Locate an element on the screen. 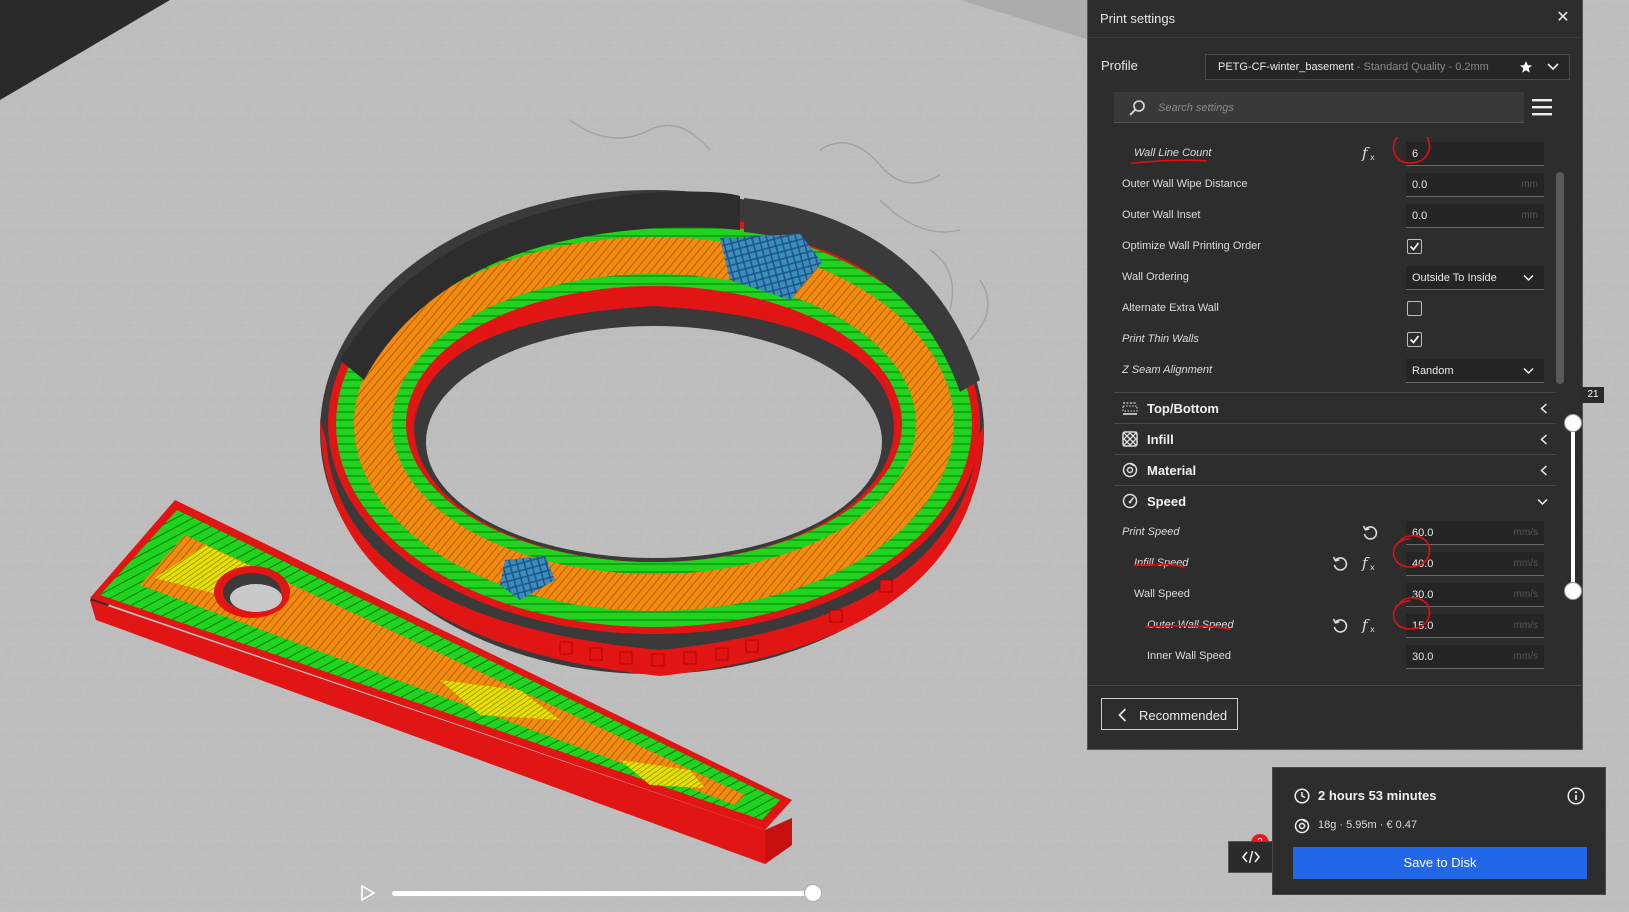  top-bottom-label: Top/Bottom is located at coordinates (1183, 408).